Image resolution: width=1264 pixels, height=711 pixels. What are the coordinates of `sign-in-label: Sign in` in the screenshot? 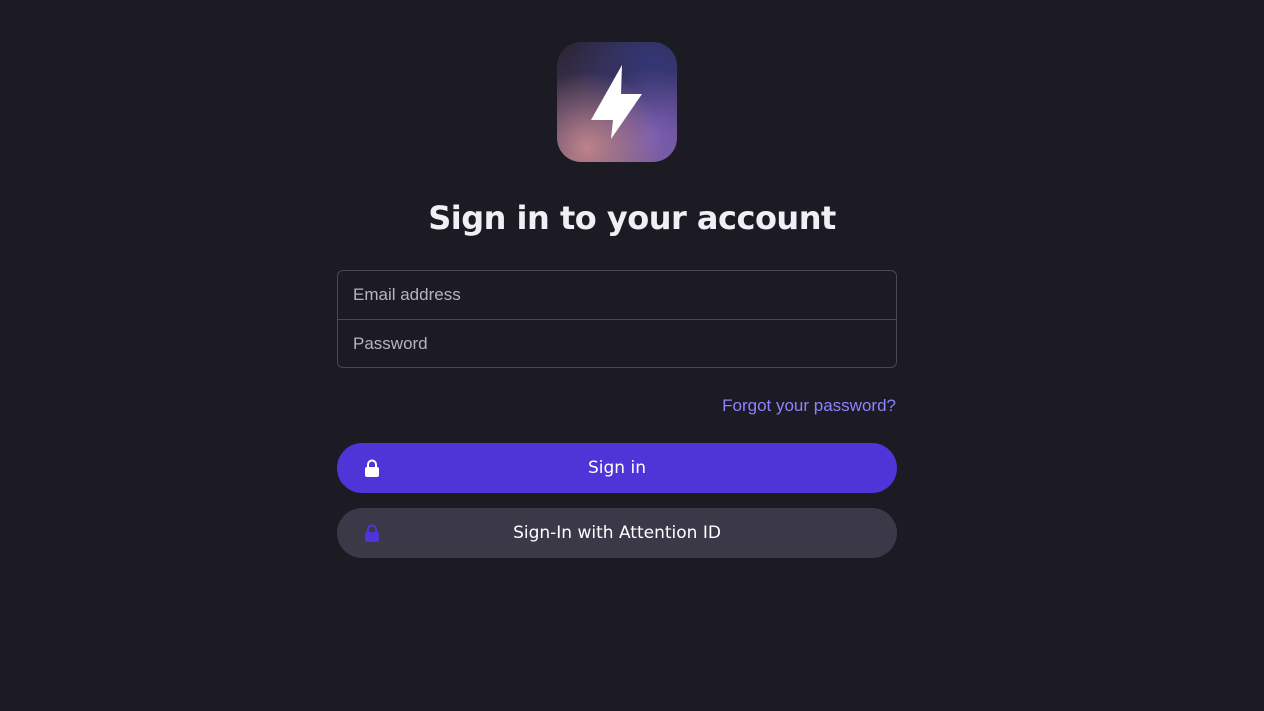 It's located at (617, 468).